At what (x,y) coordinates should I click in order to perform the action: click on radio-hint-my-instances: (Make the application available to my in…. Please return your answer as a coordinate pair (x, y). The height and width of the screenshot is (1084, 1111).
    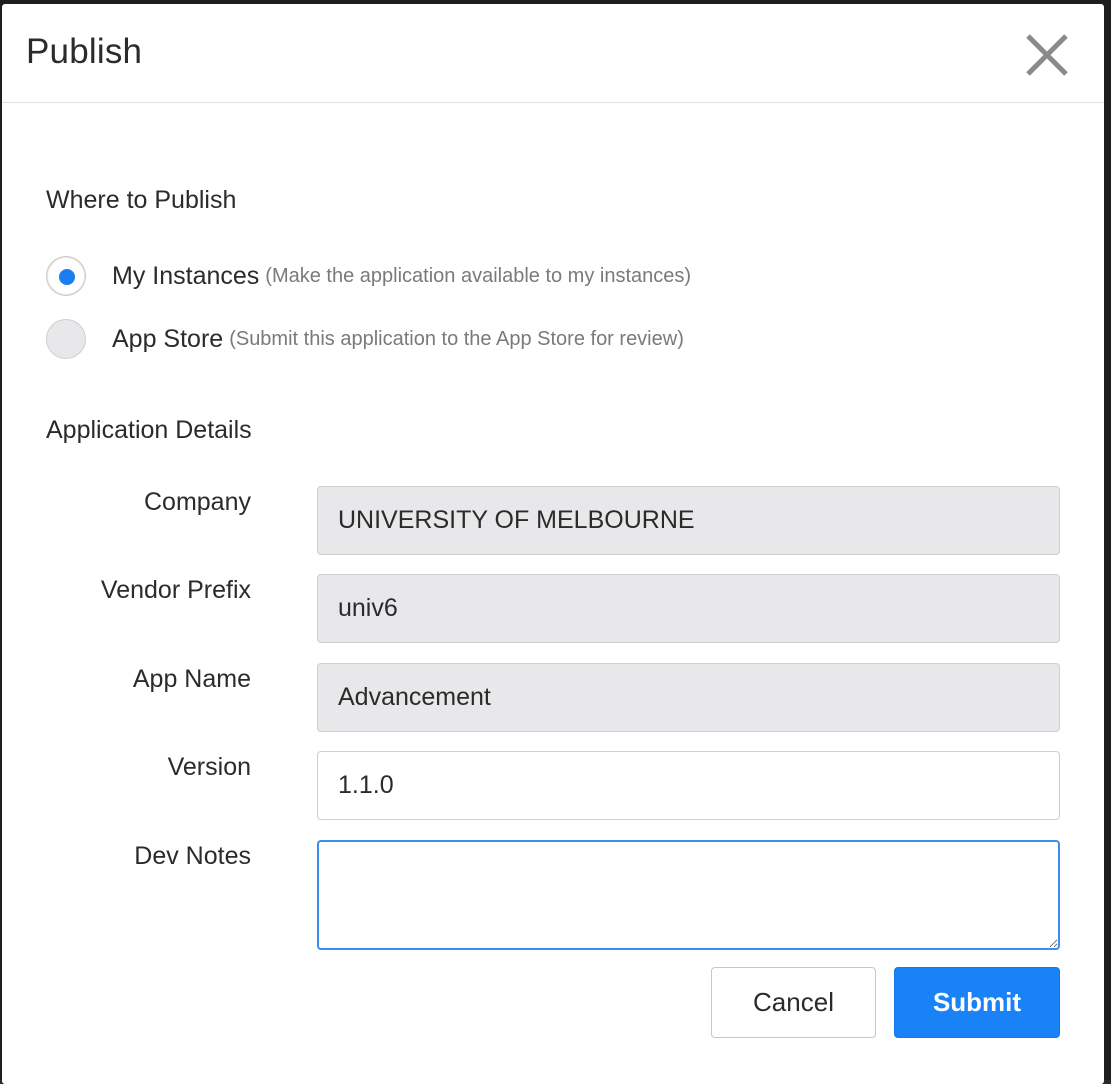
    Looking at the image, I should click on (478, 275).